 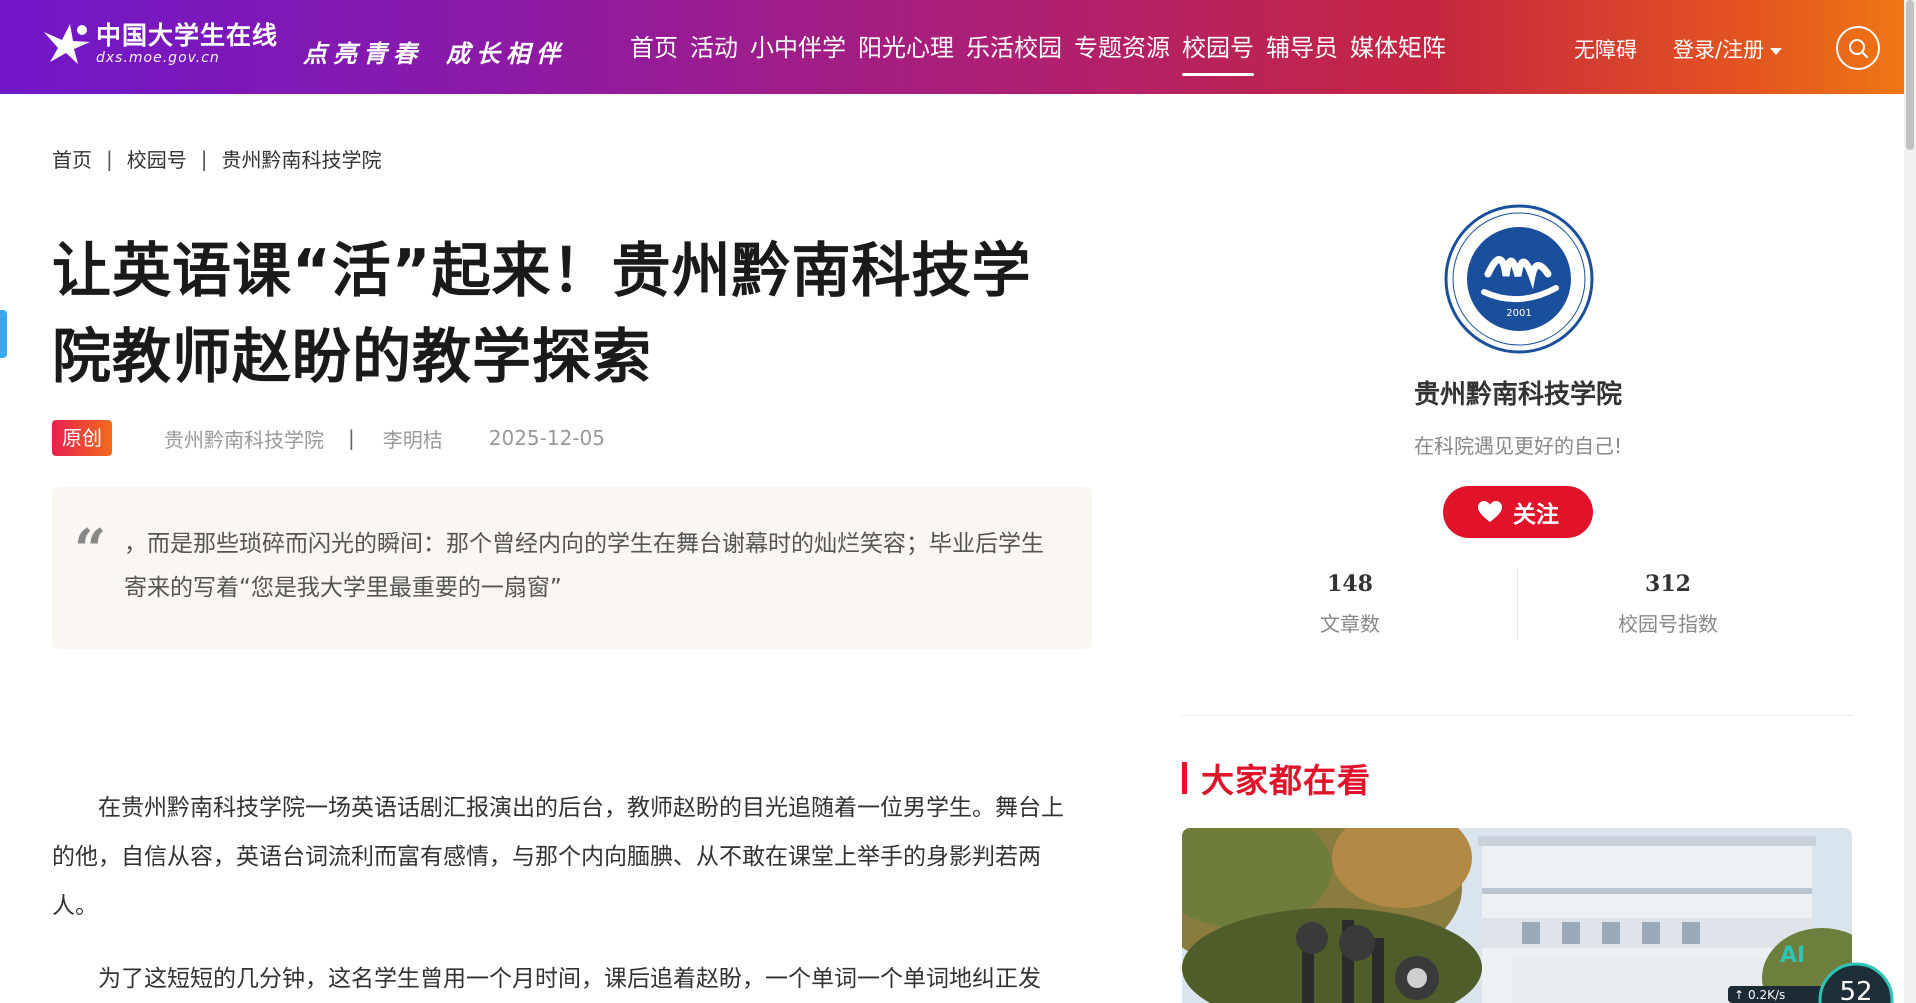 I want to click on search-button, so click(x=1858, y=48).